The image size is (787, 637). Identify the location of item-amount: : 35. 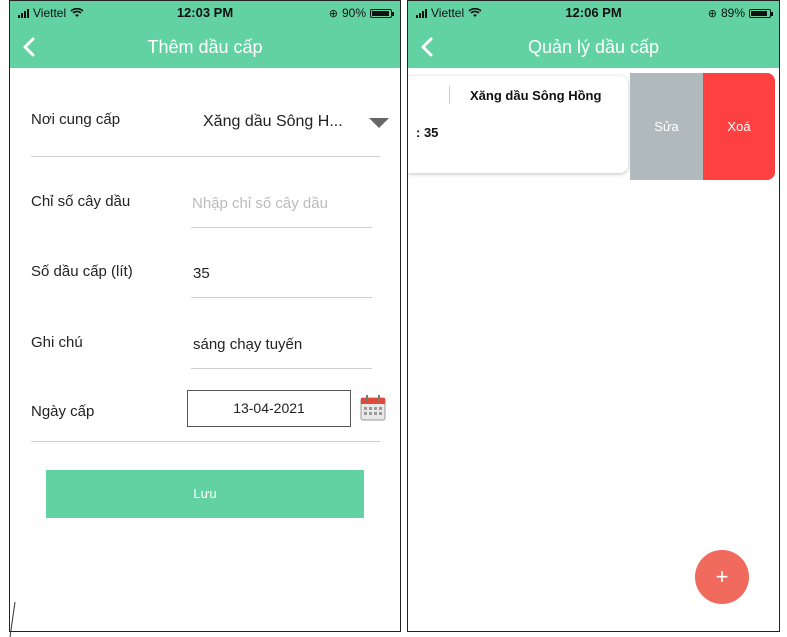
(427, 132).